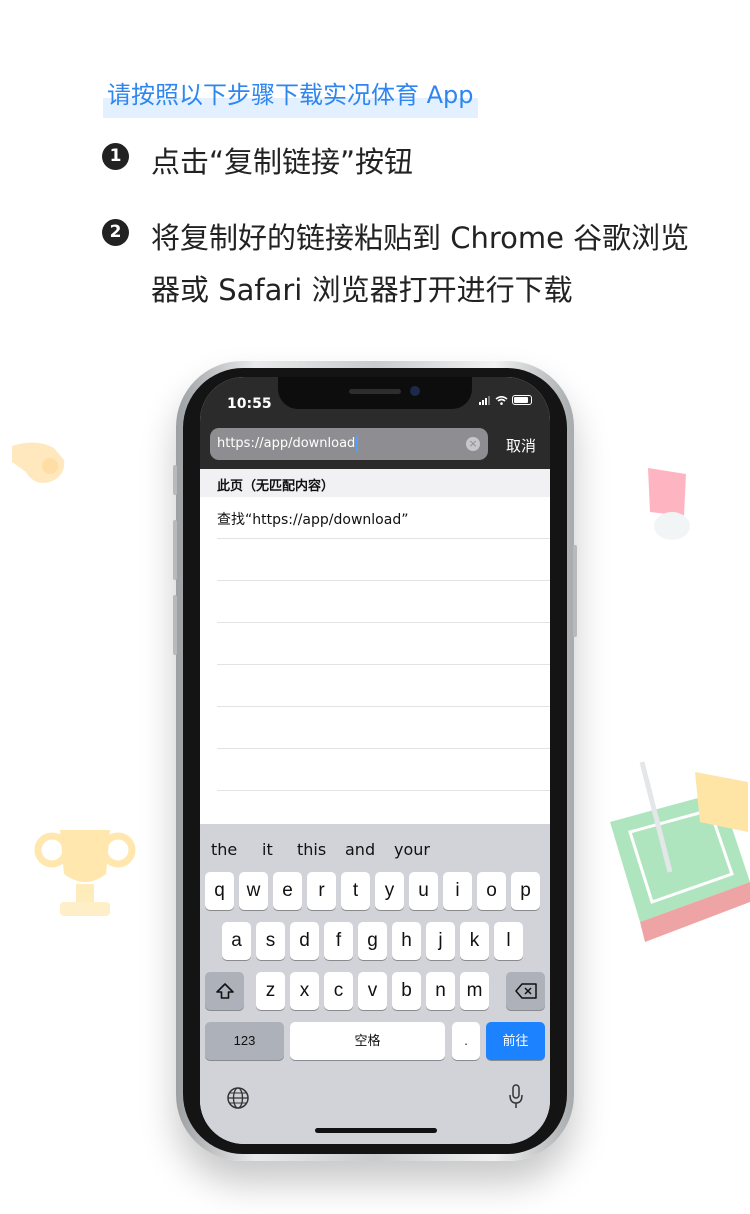 This screenshot has width=750, height=1214. Describe the element at coordinates (389, 891) in the screenshot. I see `key-y: y` at that location.